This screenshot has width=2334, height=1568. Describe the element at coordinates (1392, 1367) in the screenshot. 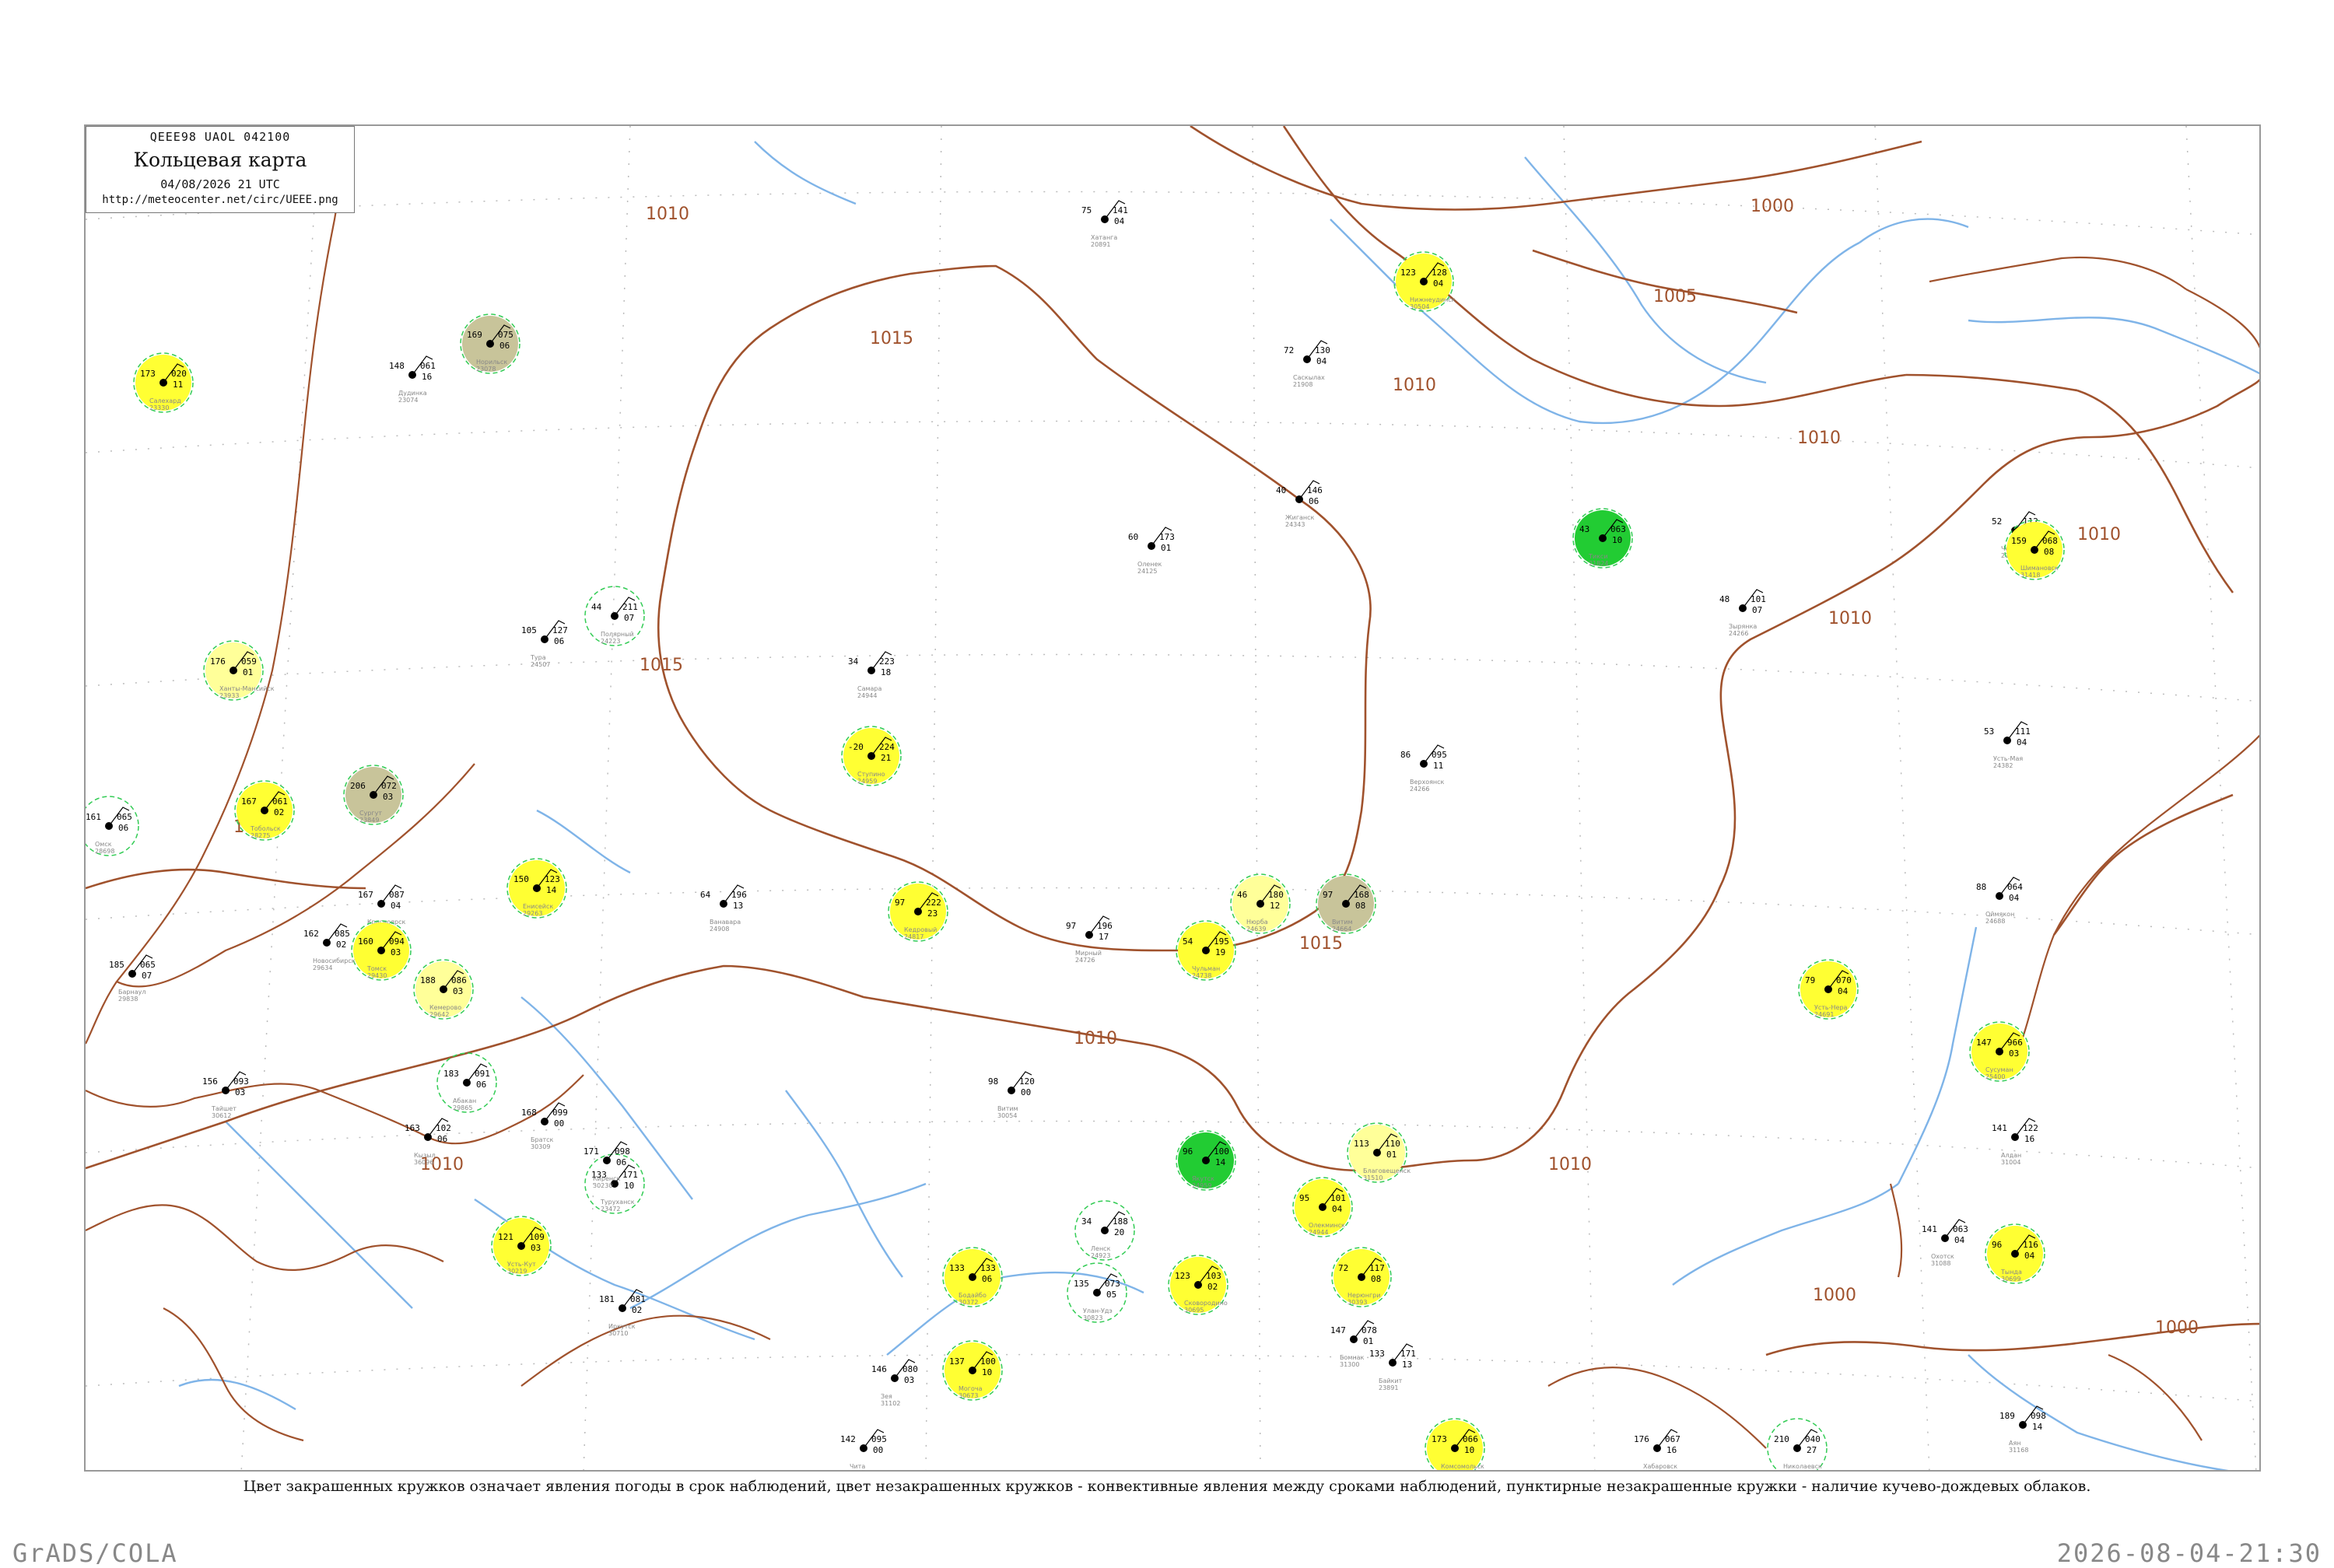

I see `station-plot: 133 17113 Байкит23891` at that location.